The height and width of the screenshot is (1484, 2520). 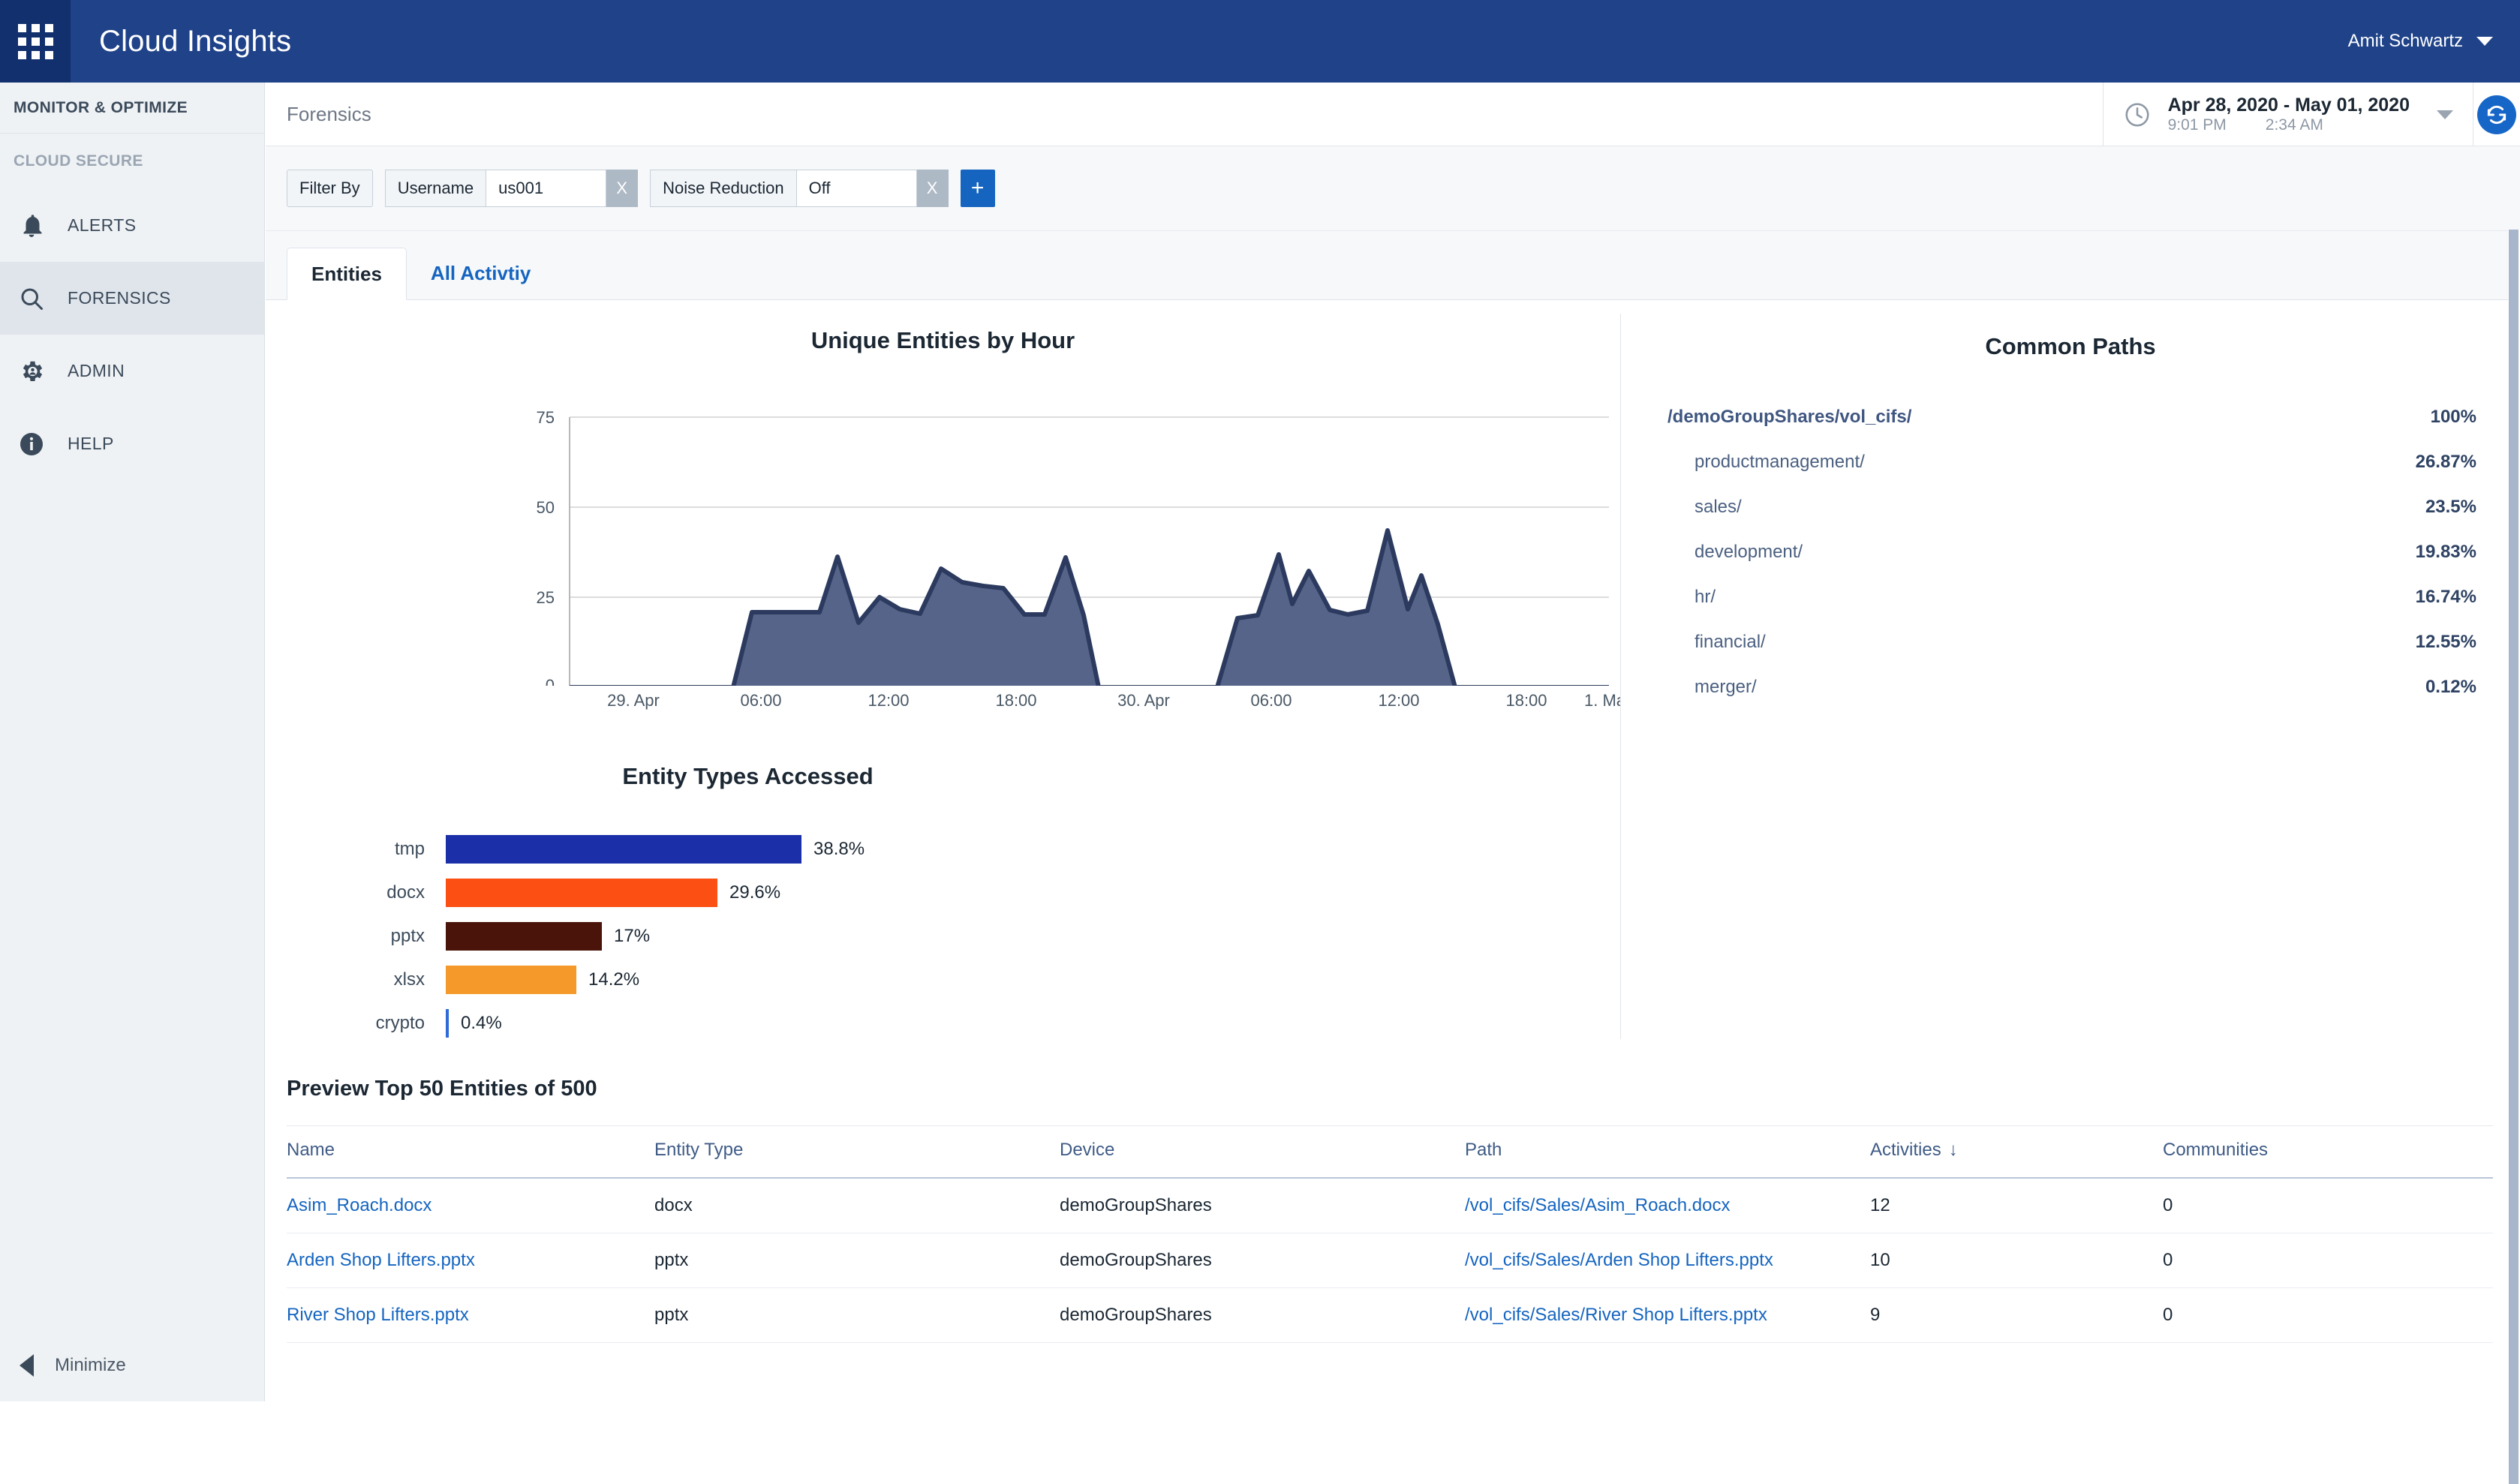 What do you see at coordinates (2484, 41) in the screenshot?
I see `chevron-down-icon` at bounding box center [2484, 41].